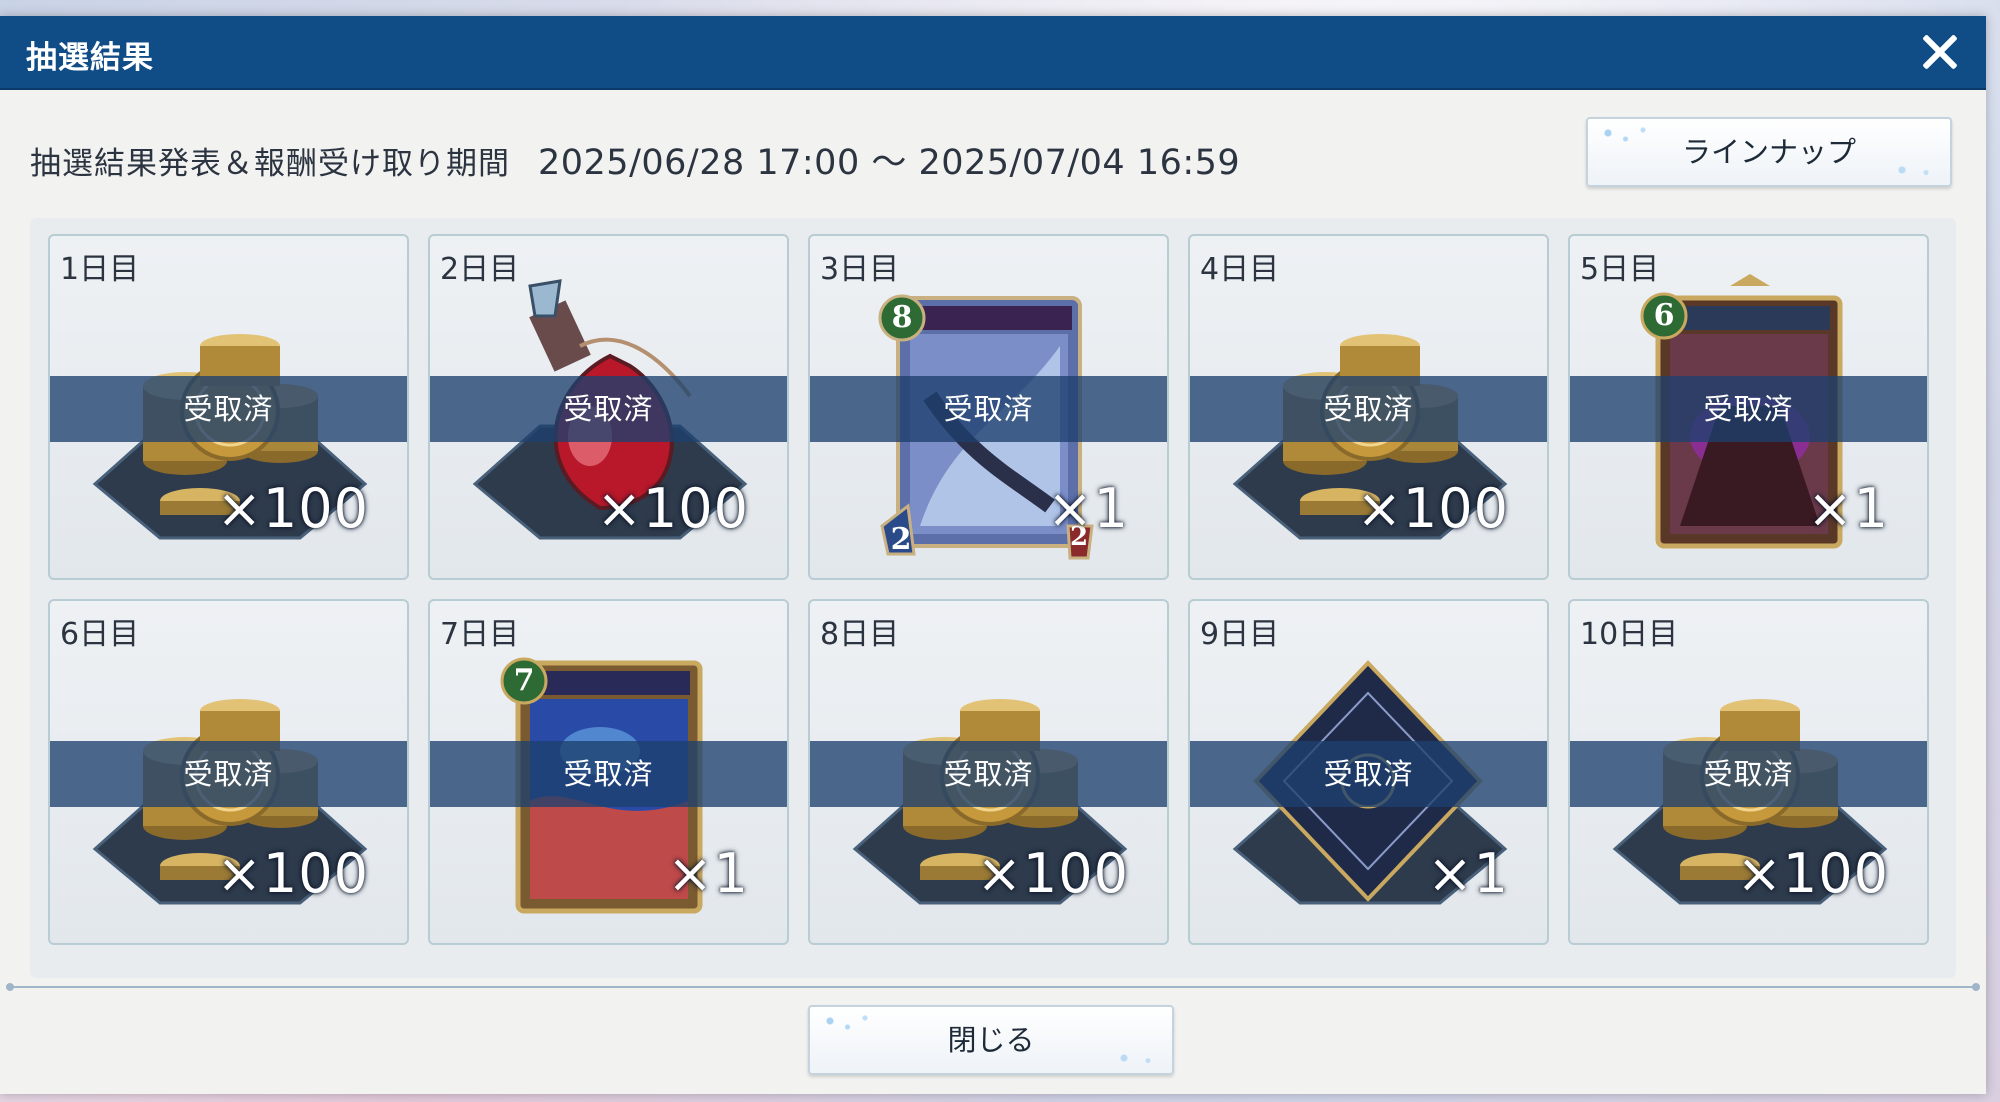 This screenshot has height=1102, width=2000. I want to click on reward-card-day7: 7日目 7 受取済 ×1, so click(608, 772).